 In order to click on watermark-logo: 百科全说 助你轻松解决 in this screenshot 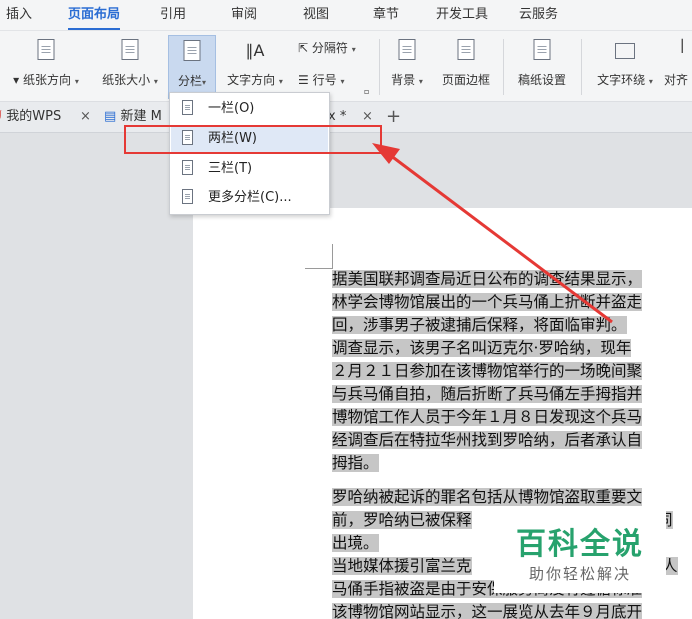, I will do `click(580, 551)`.